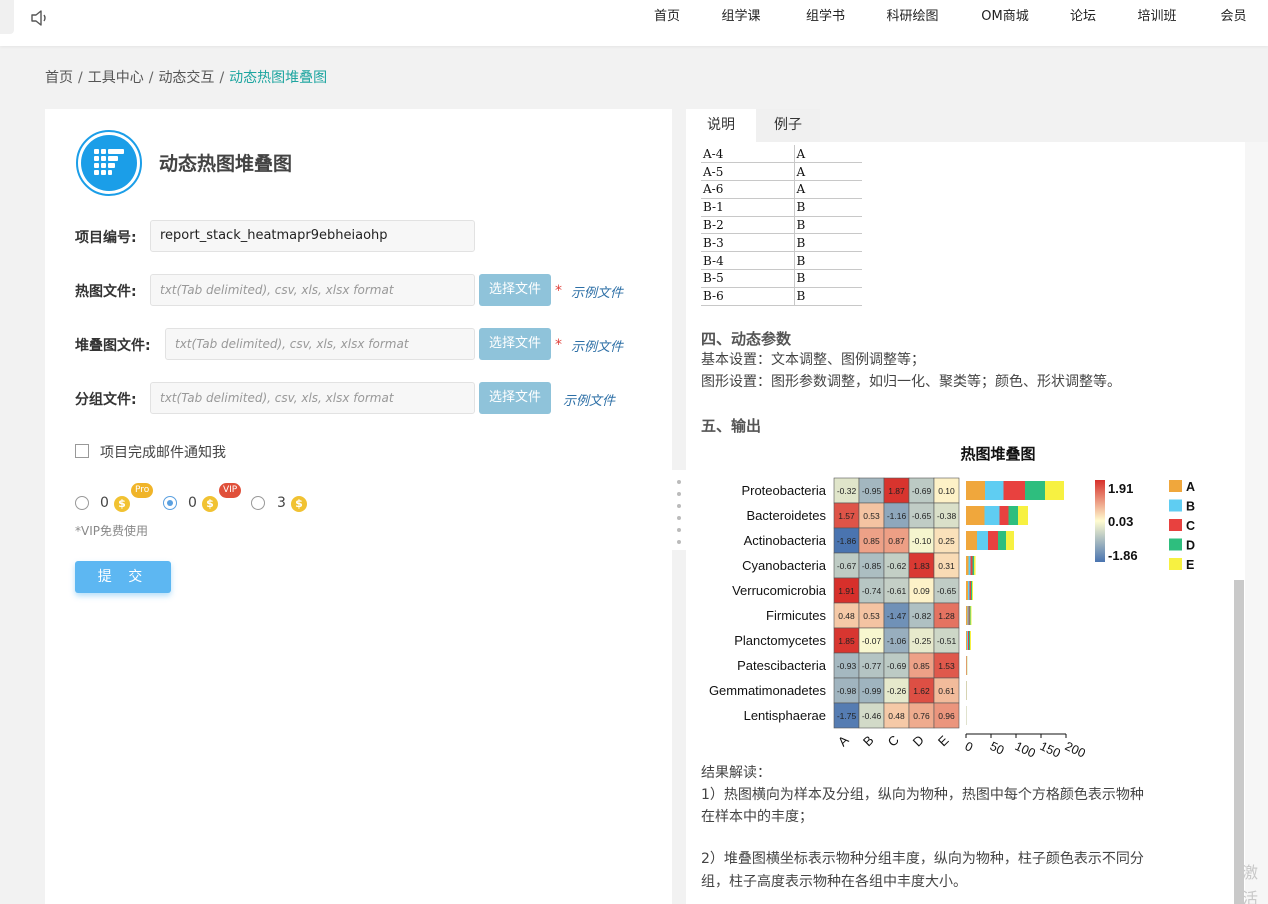 The image size is (1268, 904). I want to click on cell-value: 1.28, so click(946, 616).